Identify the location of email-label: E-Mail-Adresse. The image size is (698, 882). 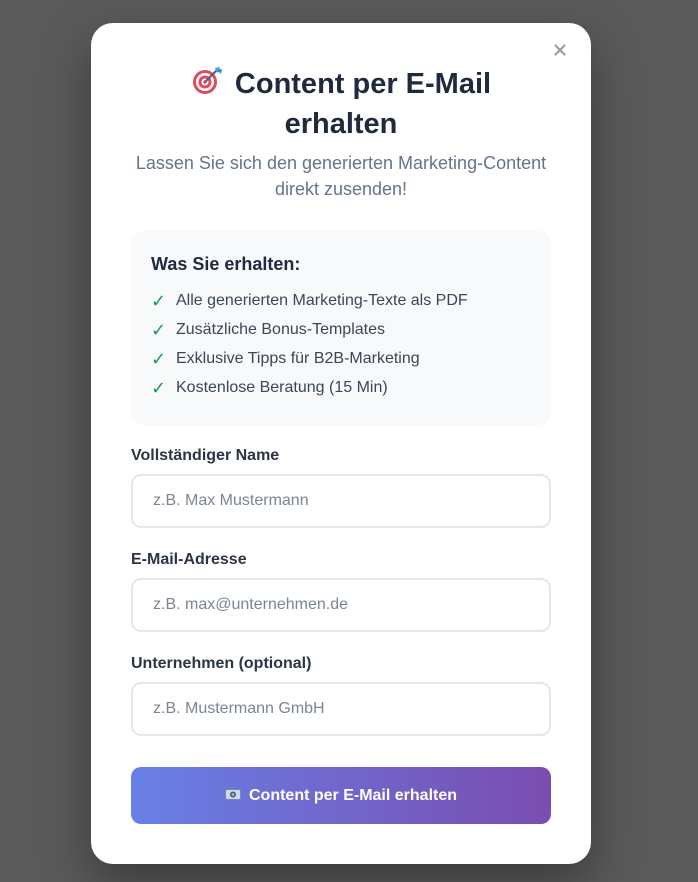
(189, 559).